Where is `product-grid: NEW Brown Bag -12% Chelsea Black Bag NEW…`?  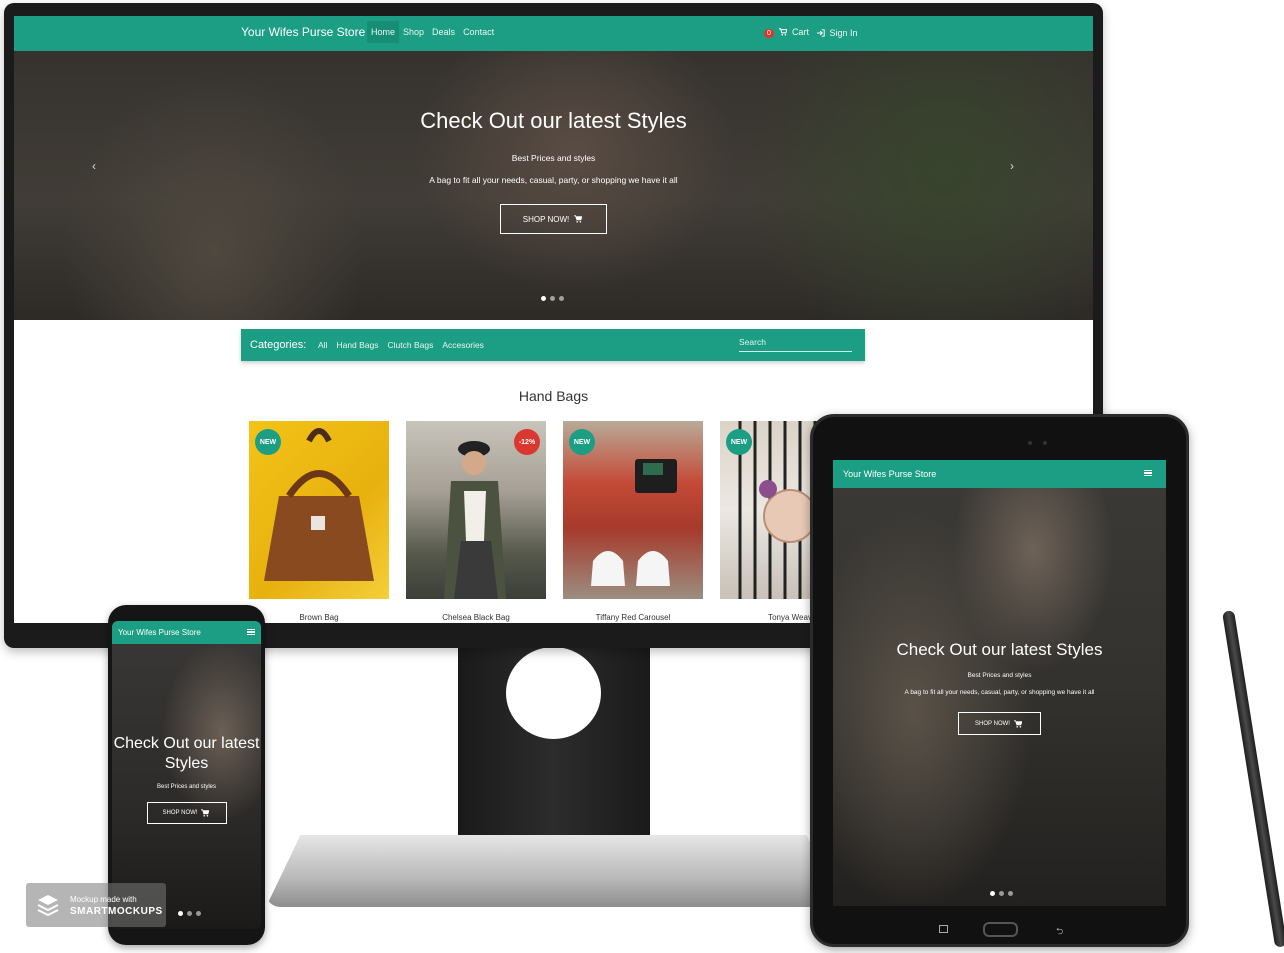 product-grid: NEW Brown Bag -12% Chelsea Black Bag NEW… is located at coordinates (554, 521).